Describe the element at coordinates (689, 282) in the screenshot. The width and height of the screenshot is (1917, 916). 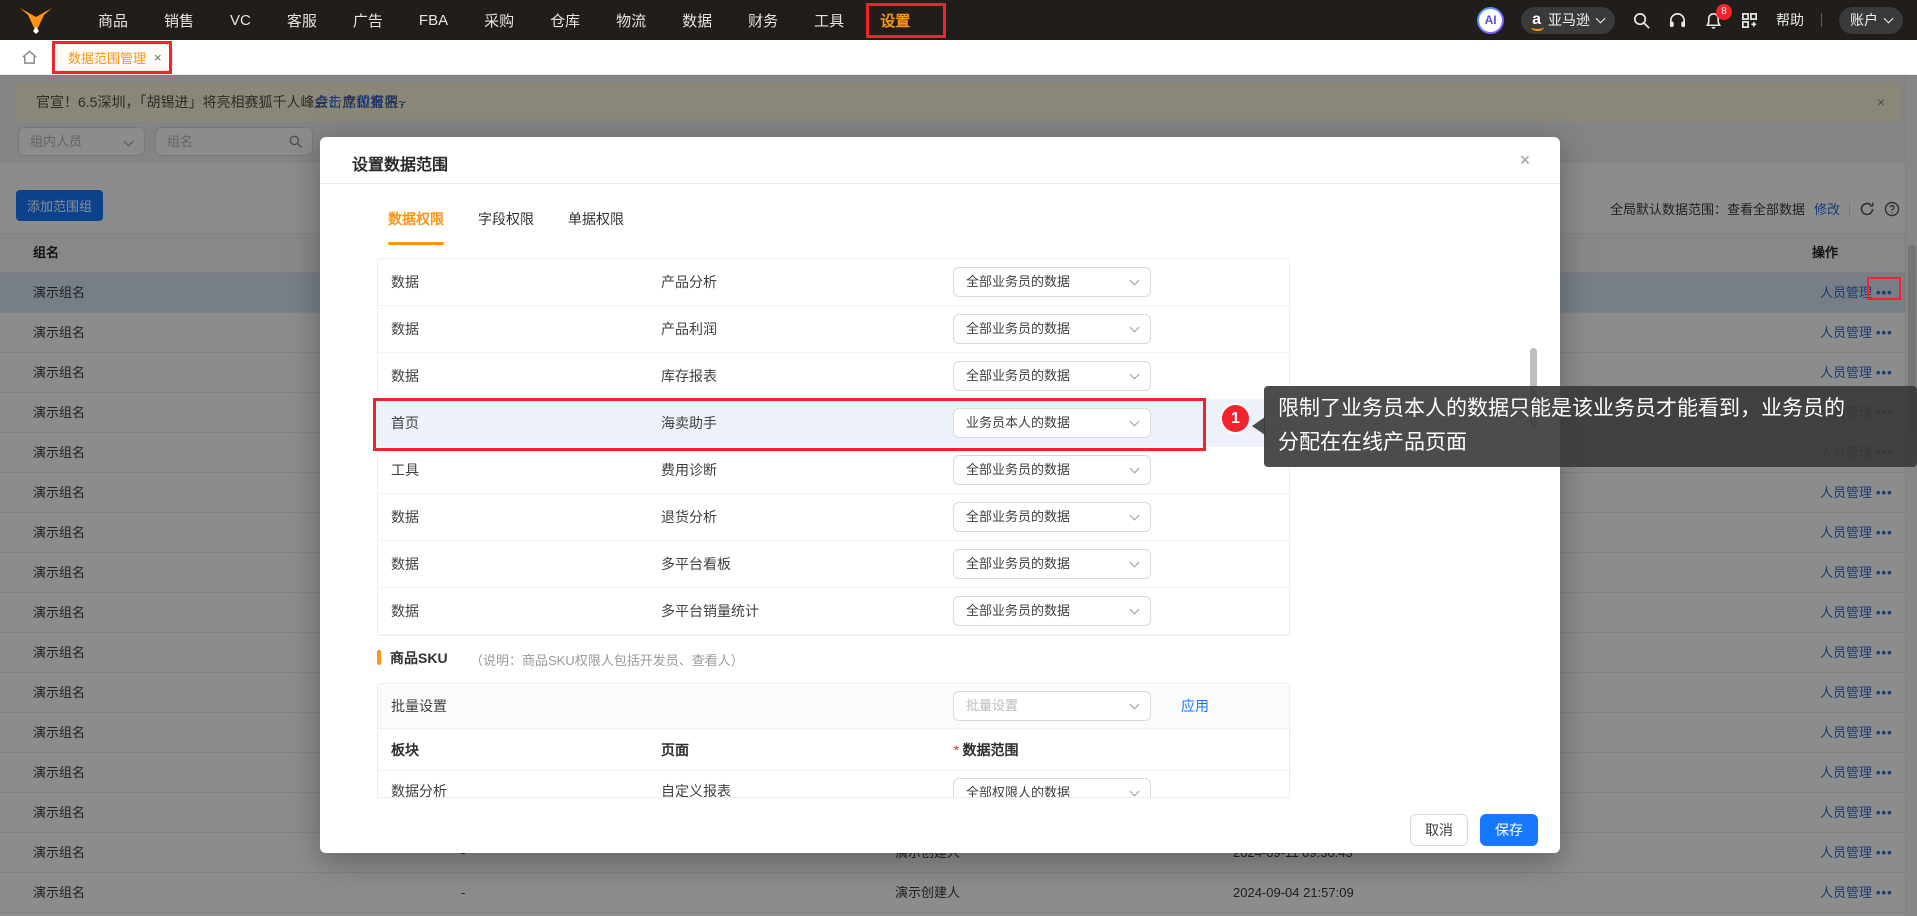
I see `page-cell: 产品分析` at that location.